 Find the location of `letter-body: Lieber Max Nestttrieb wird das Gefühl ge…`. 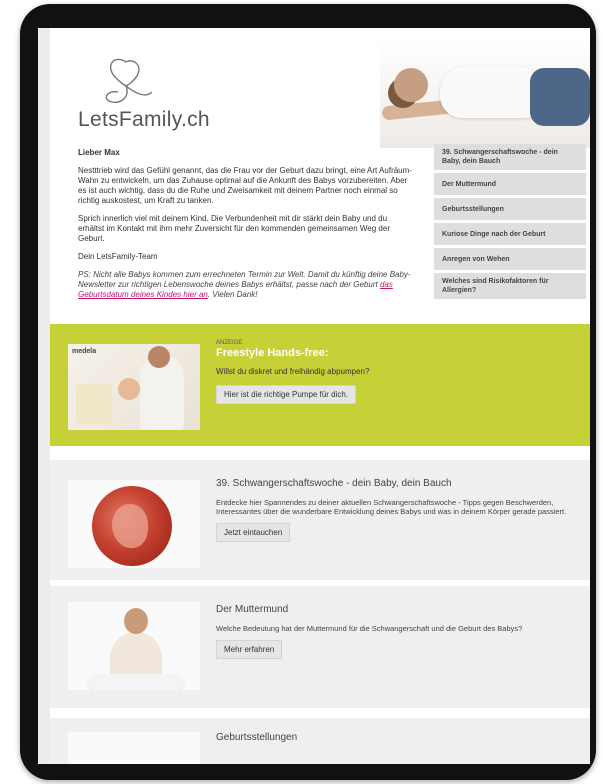

letter-body: Lieber Max Nestttrieb wird das Gefühl ge… is located at coordinates (246, 228).